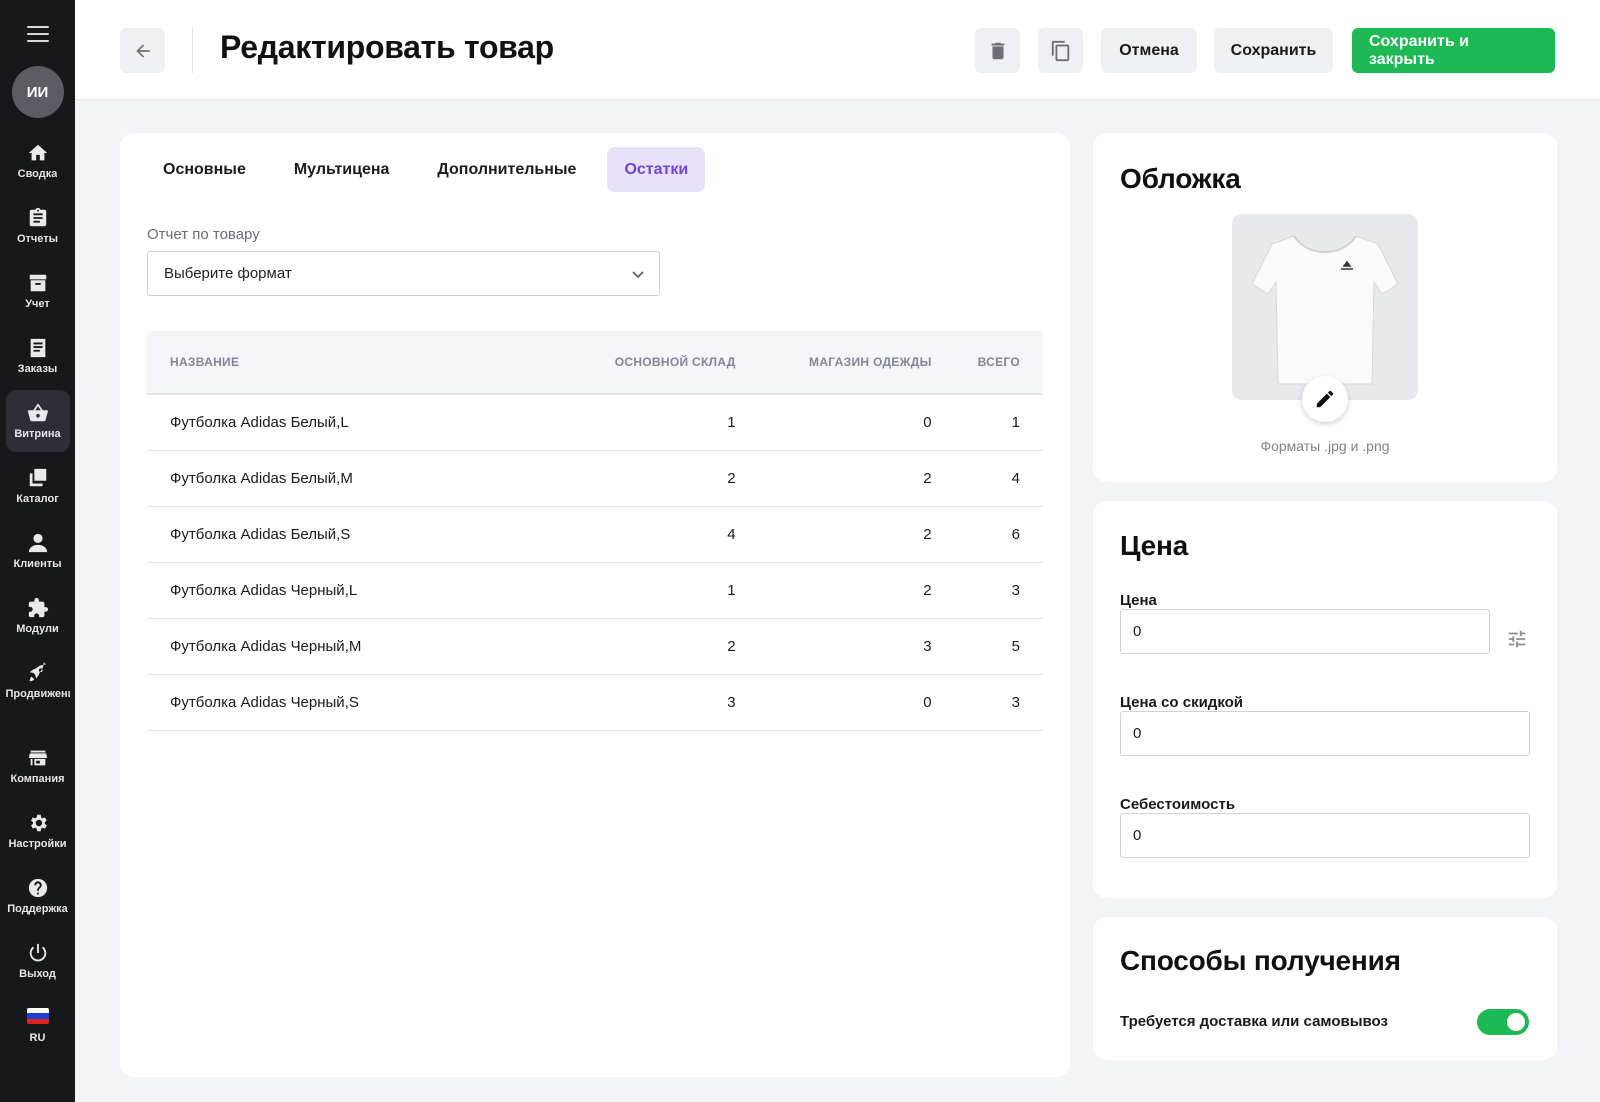 This screenshot has height=1102, width=1600. What do you see at coordinates (37, 543) in the screenshot?
I see `person-icon` at bounding box center [37, 543].